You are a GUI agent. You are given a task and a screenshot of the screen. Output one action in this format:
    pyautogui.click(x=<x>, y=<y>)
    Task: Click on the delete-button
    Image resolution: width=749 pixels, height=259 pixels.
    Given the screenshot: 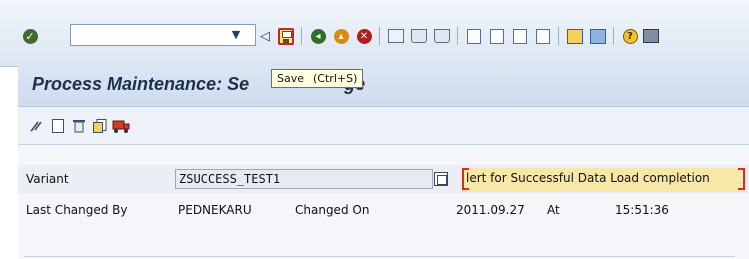 What is the action you would take?
    pyautogui.click(x=79, y=126)
    